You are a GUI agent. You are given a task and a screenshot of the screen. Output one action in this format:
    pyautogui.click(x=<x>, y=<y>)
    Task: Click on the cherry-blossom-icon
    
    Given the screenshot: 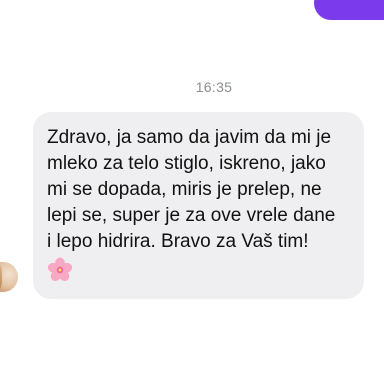 What is the action you would take?
    pyautogui.click(x=60, y=269)
    